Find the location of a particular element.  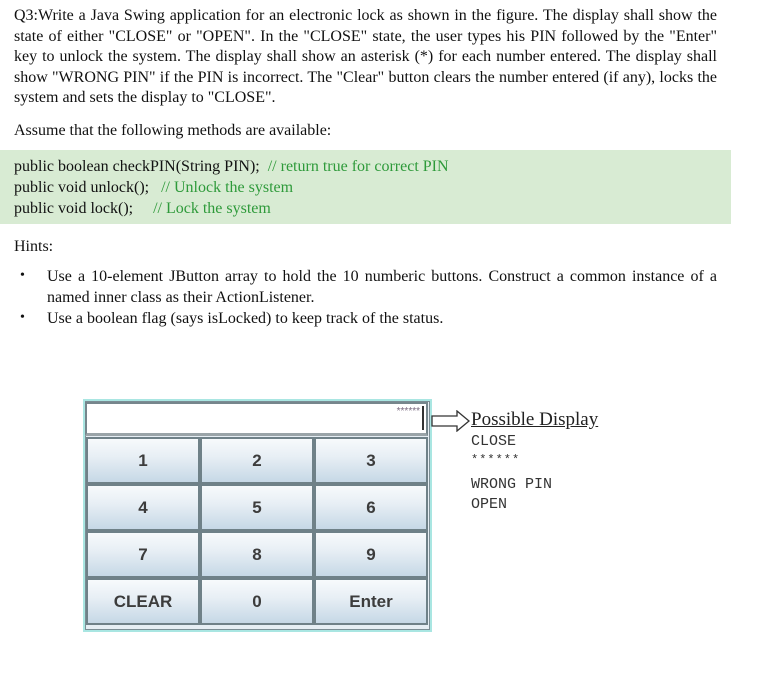

possible-display-item: CLOSE is located at coordinates (494, 441).